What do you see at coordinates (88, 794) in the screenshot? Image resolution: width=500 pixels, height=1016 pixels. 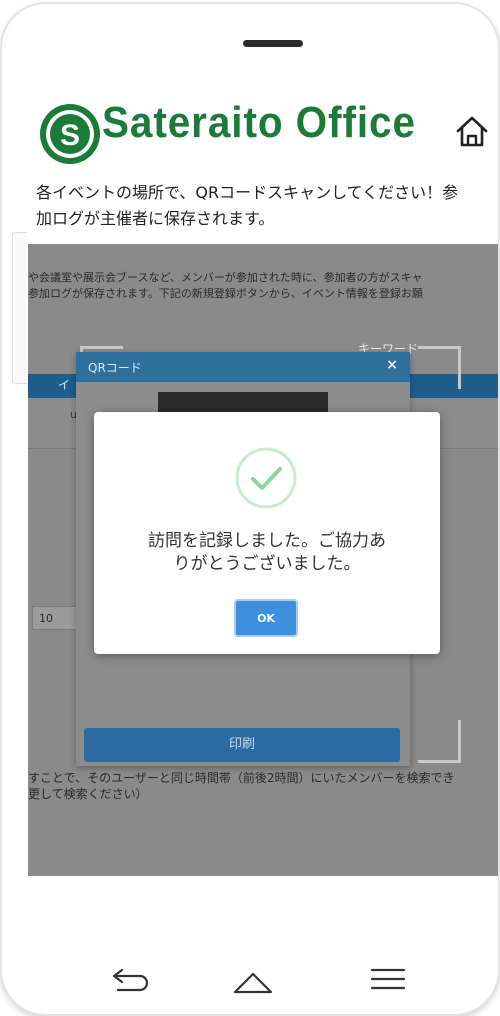 I see `background-footer-line-2: 更して検索ください）` at bounding box center [88, 794].